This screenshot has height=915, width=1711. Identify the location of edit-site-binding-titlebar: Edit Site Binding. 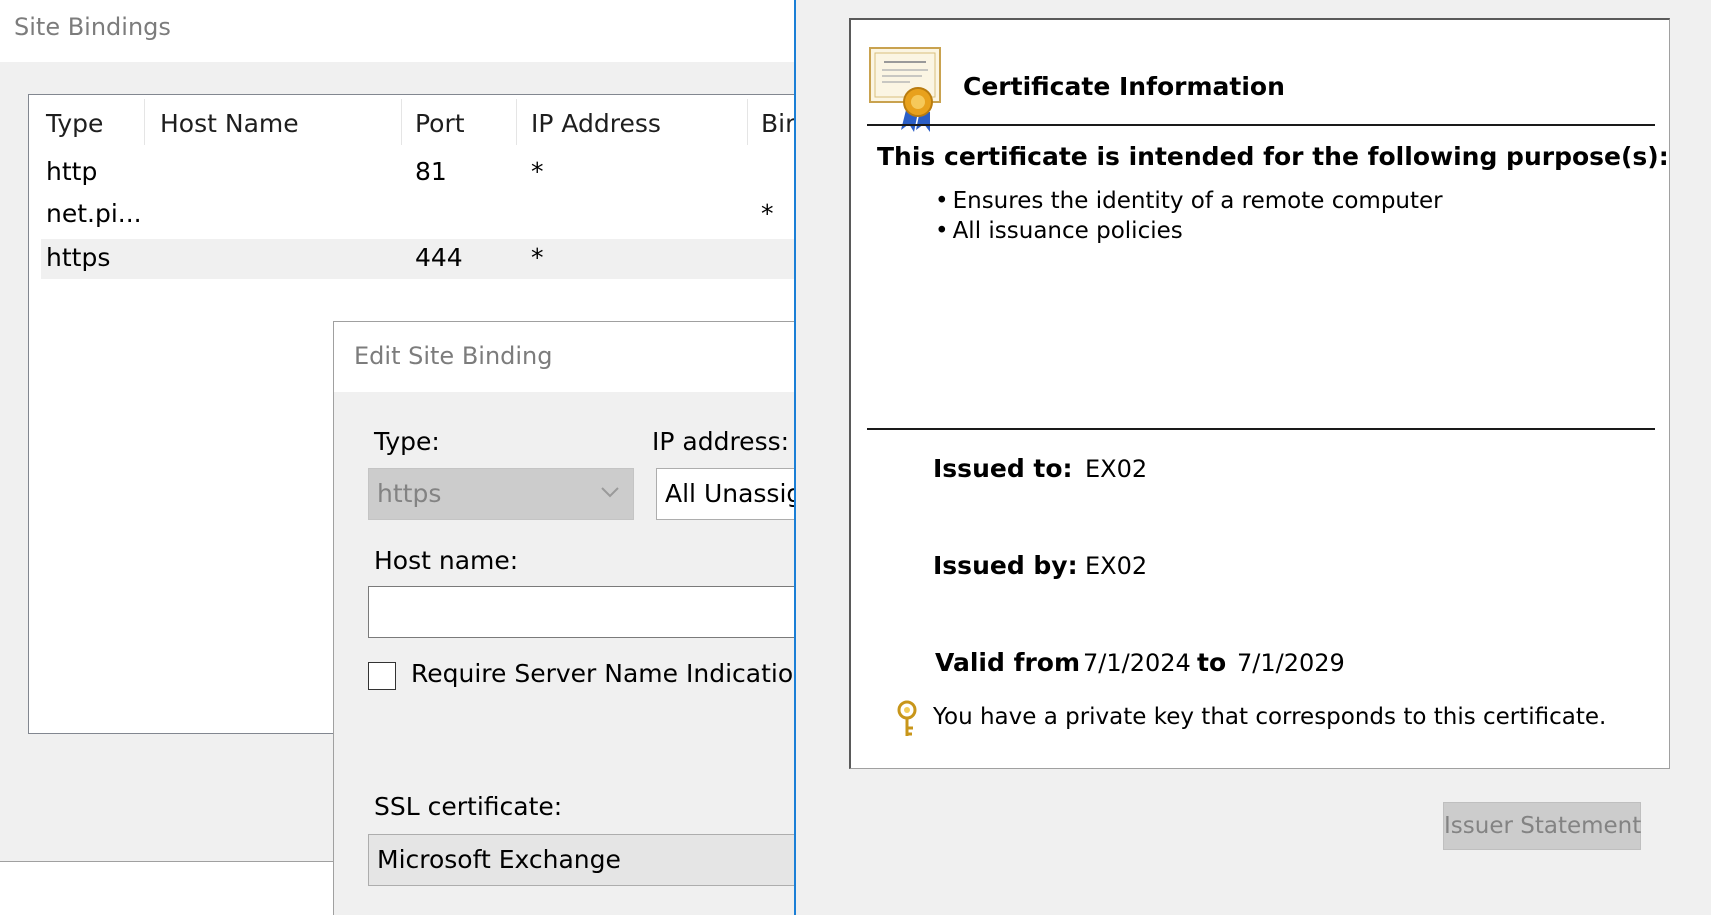
(567, 357).